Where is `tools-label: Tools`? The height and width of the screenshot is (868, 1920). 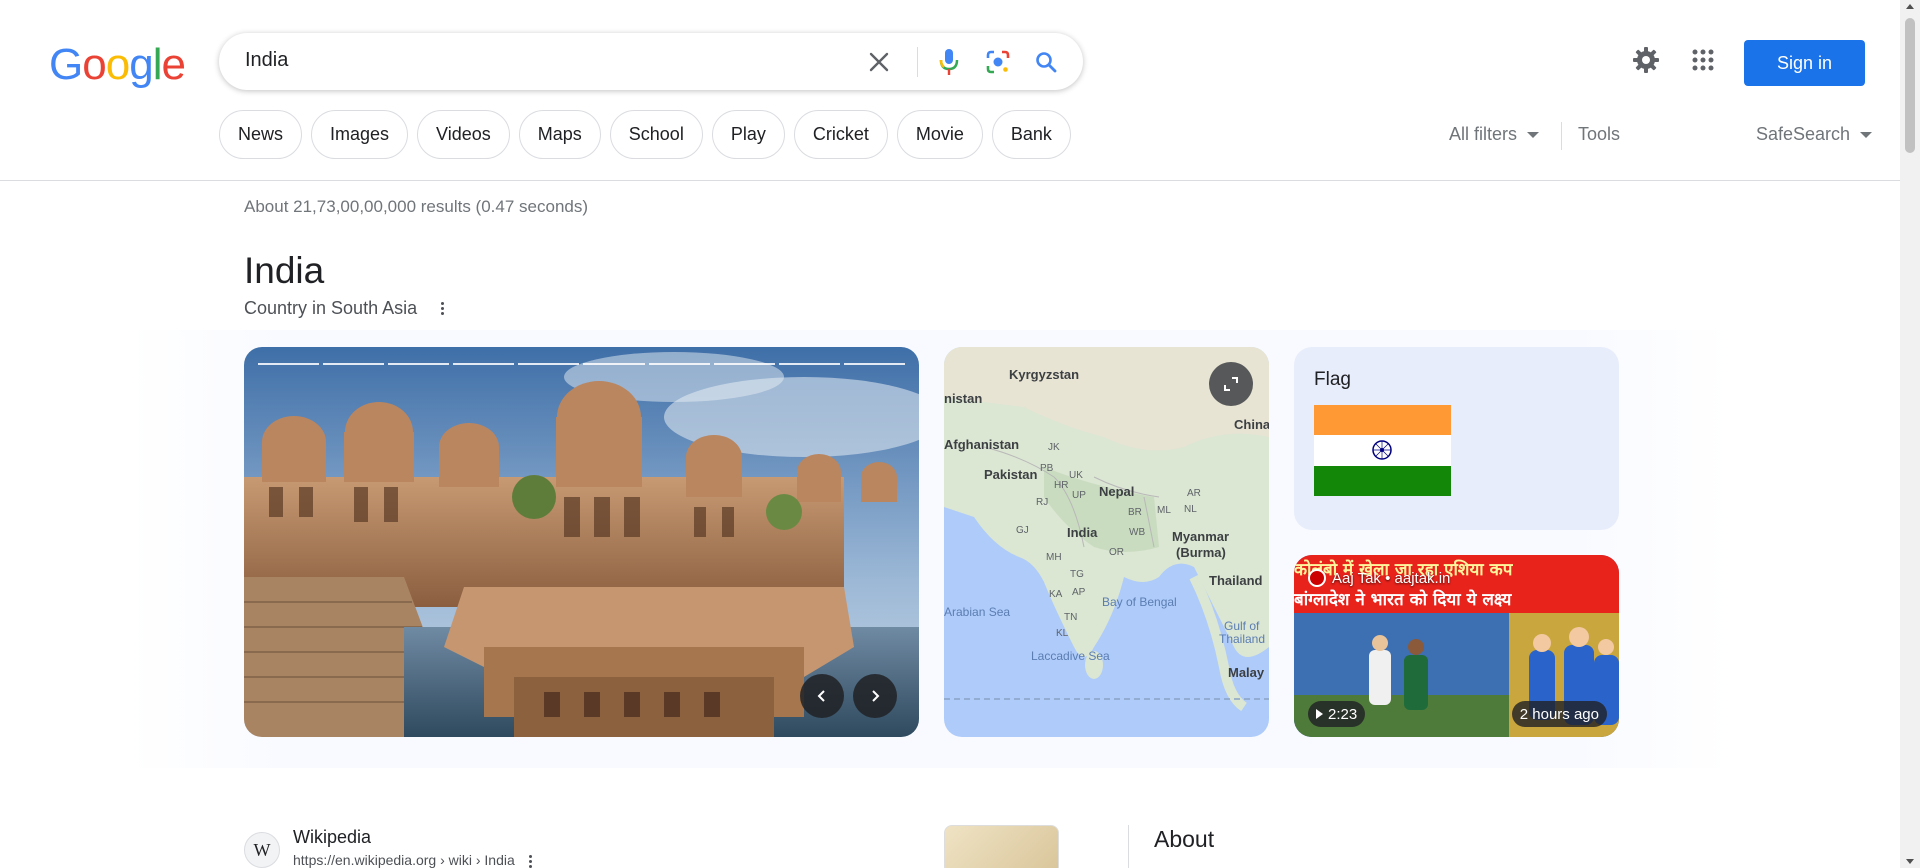 tools-label: Tools is located at coordinates (1599, 134).